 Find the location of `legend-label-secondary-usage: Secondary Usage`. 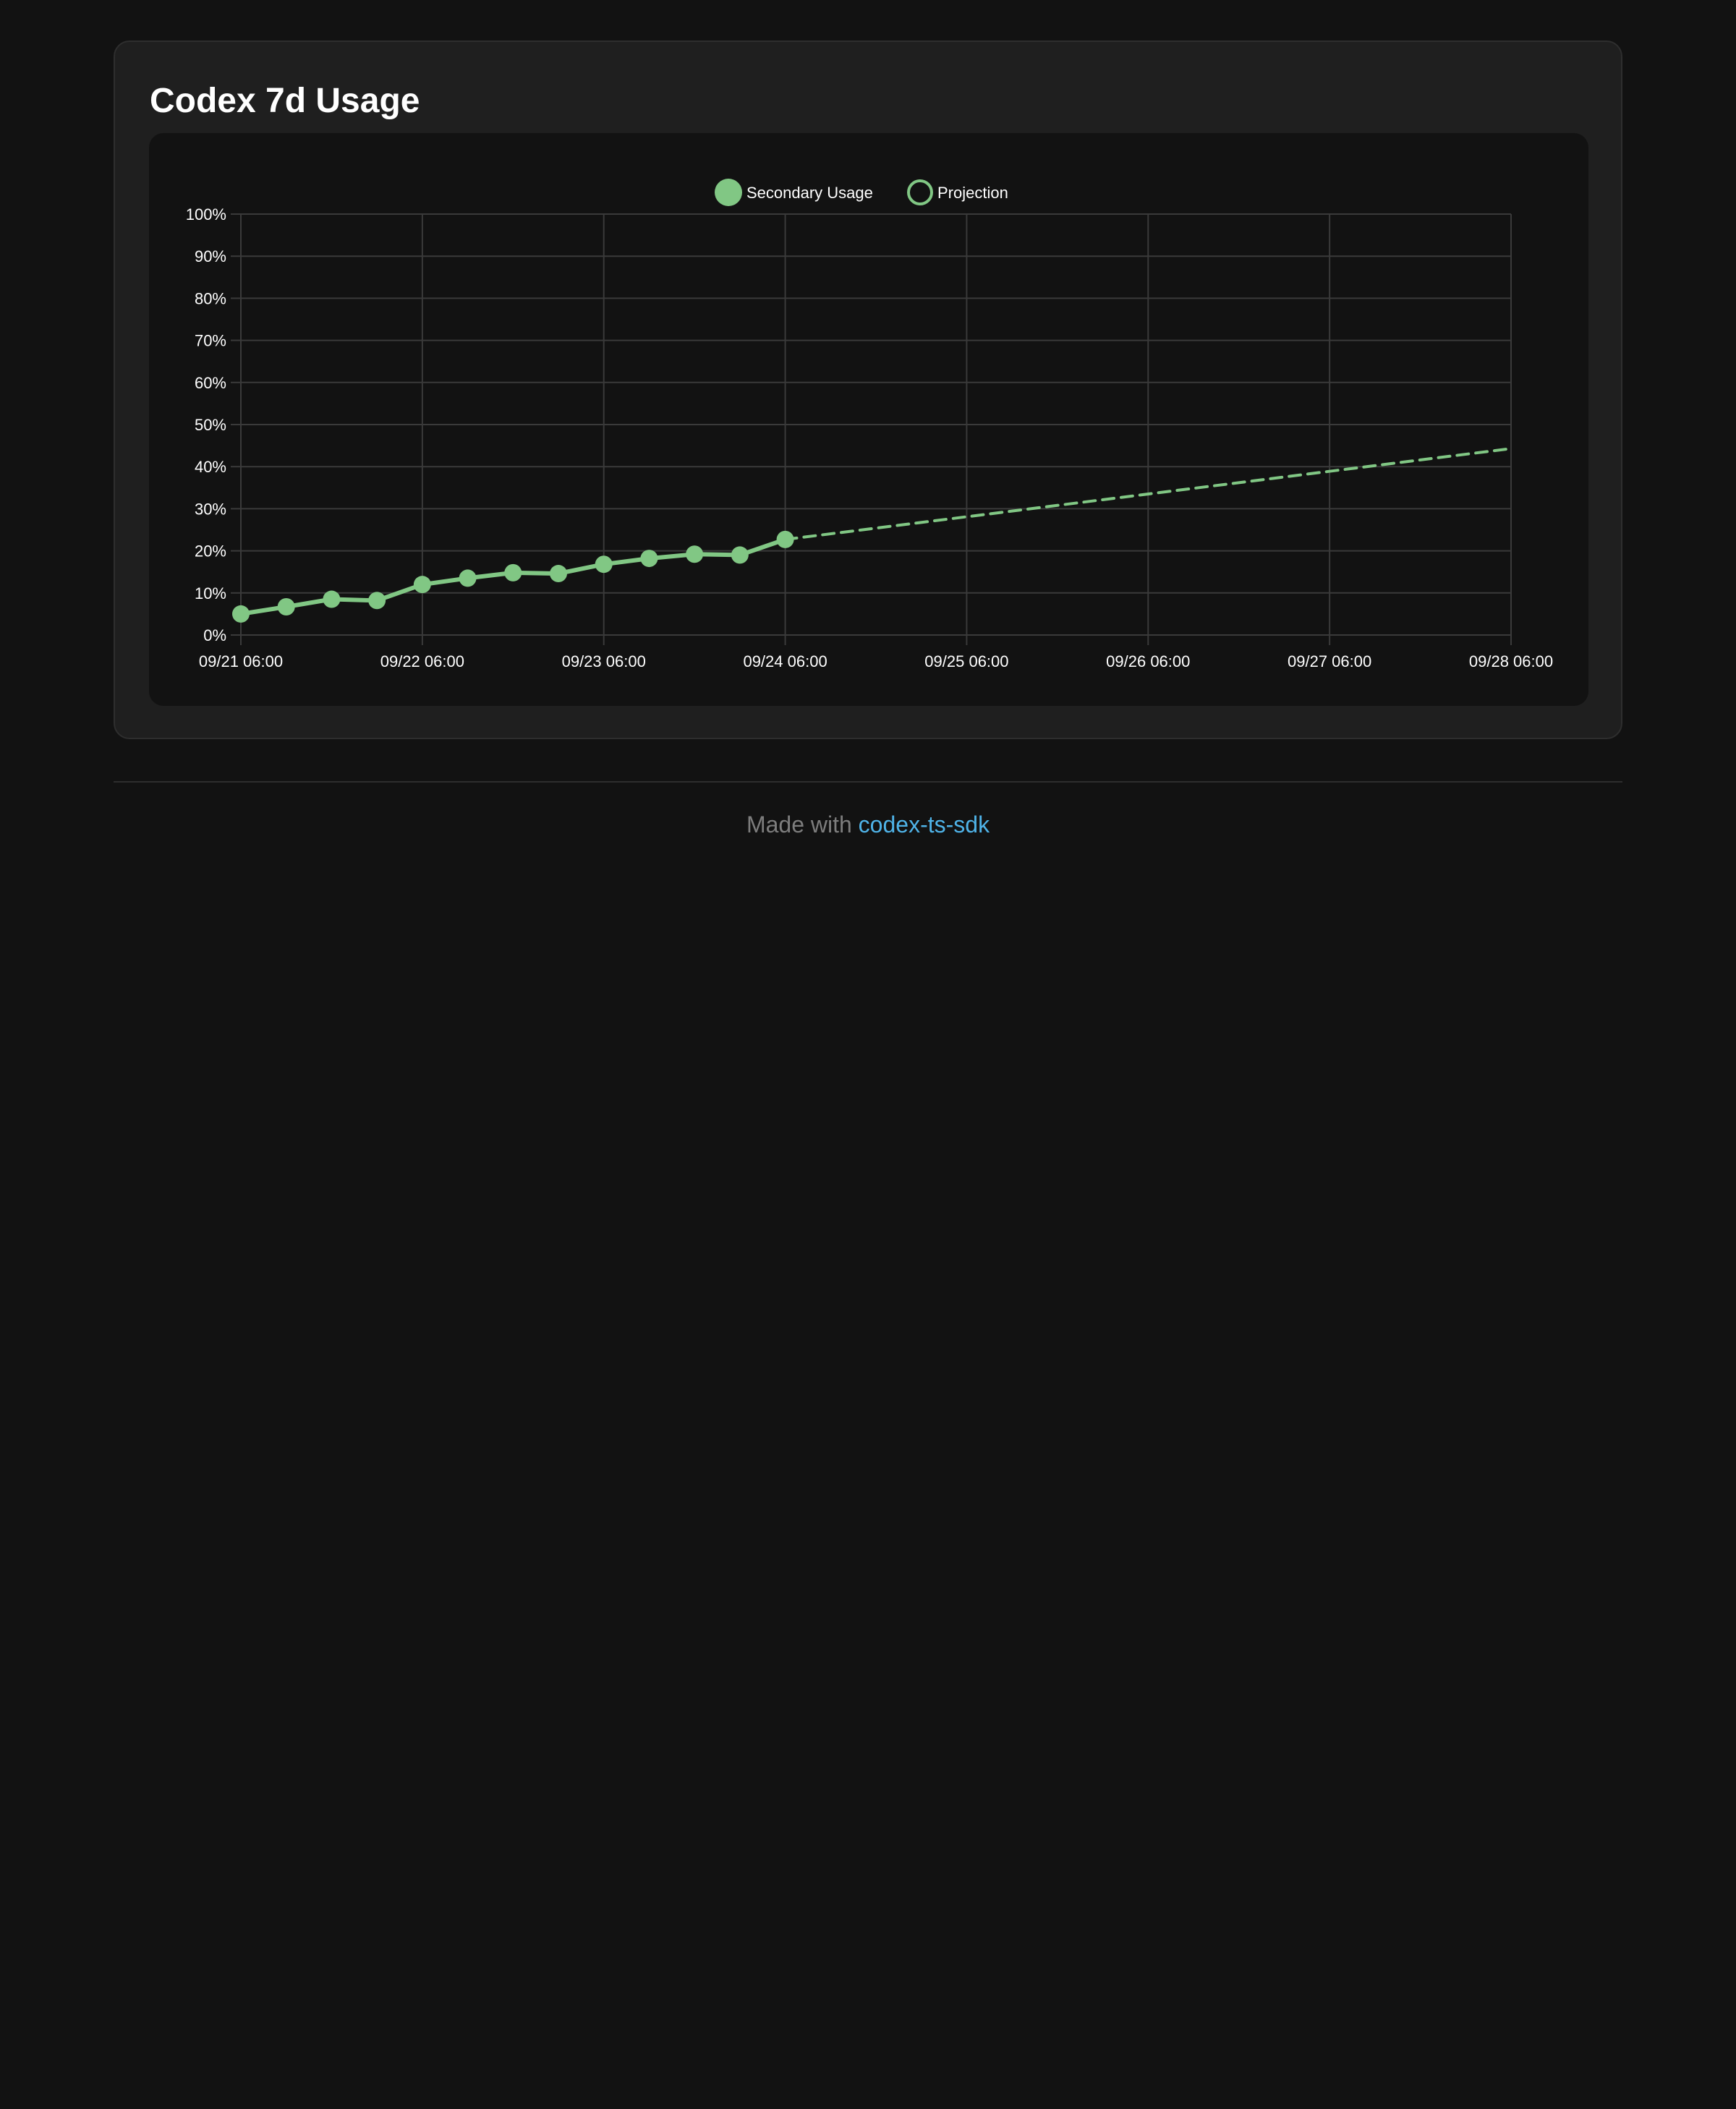

legend-label-secondary-usage: Secondary Usage is located at coordinates (810, 193).